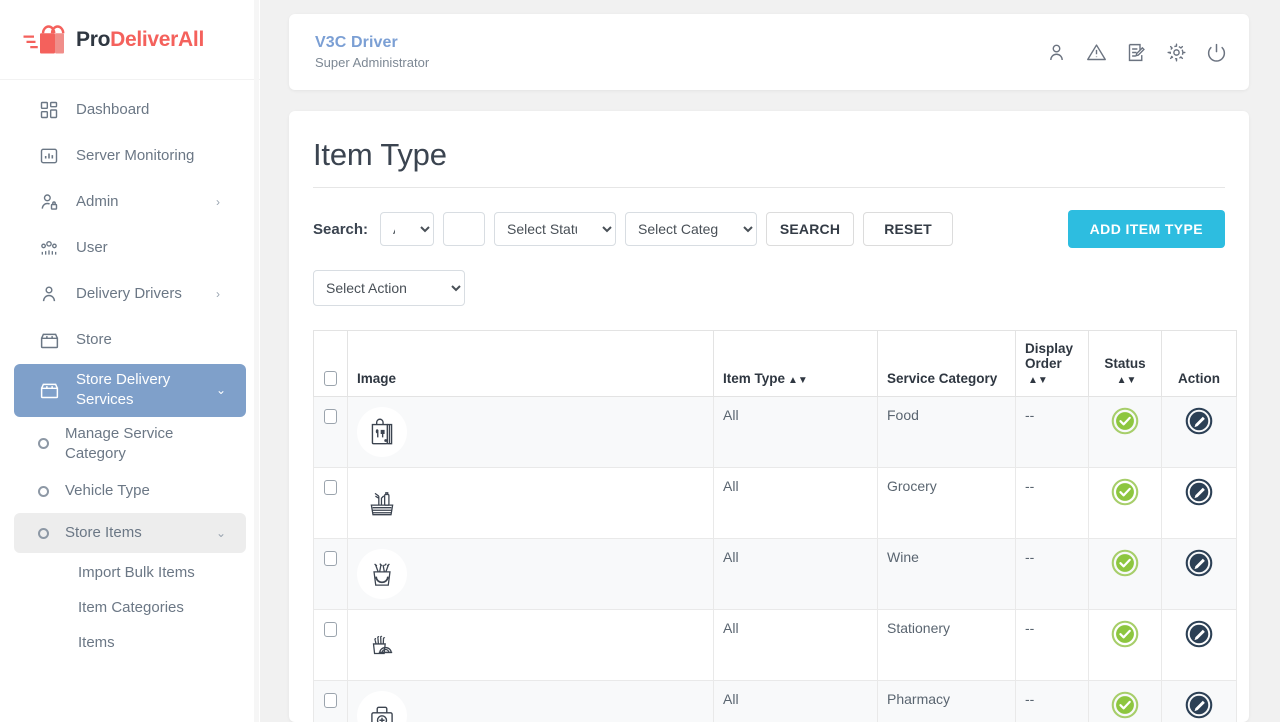 The image size is (1280, 722). Describe the element at coordinates (341, 229) in the screenshot. I see `search-label: Search:` at that location.